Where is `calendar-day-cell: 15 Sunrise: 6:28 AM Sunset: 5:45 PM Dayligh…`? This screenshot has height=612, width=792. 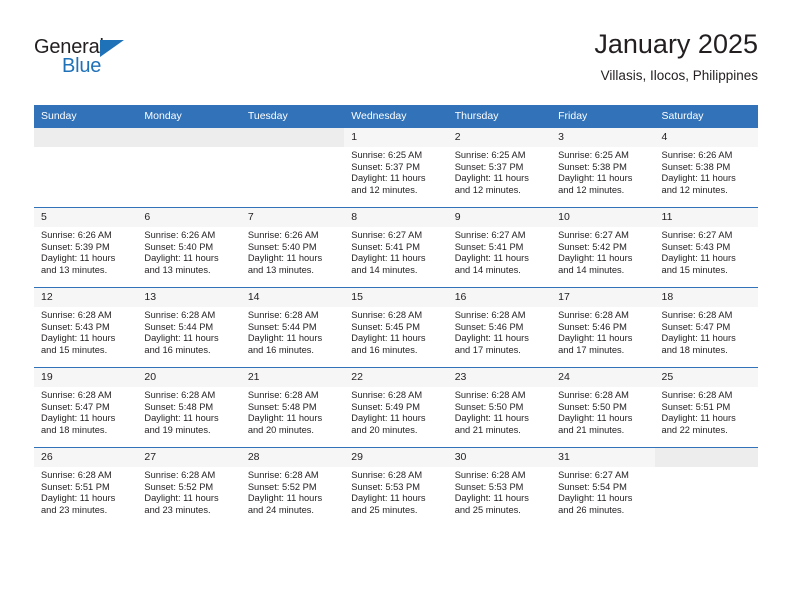 calendar-day-cell: 15 Sunrise: 6:28 AM Sunset: 5:45 PM Dayligh… is located at coordinates (396, 327).